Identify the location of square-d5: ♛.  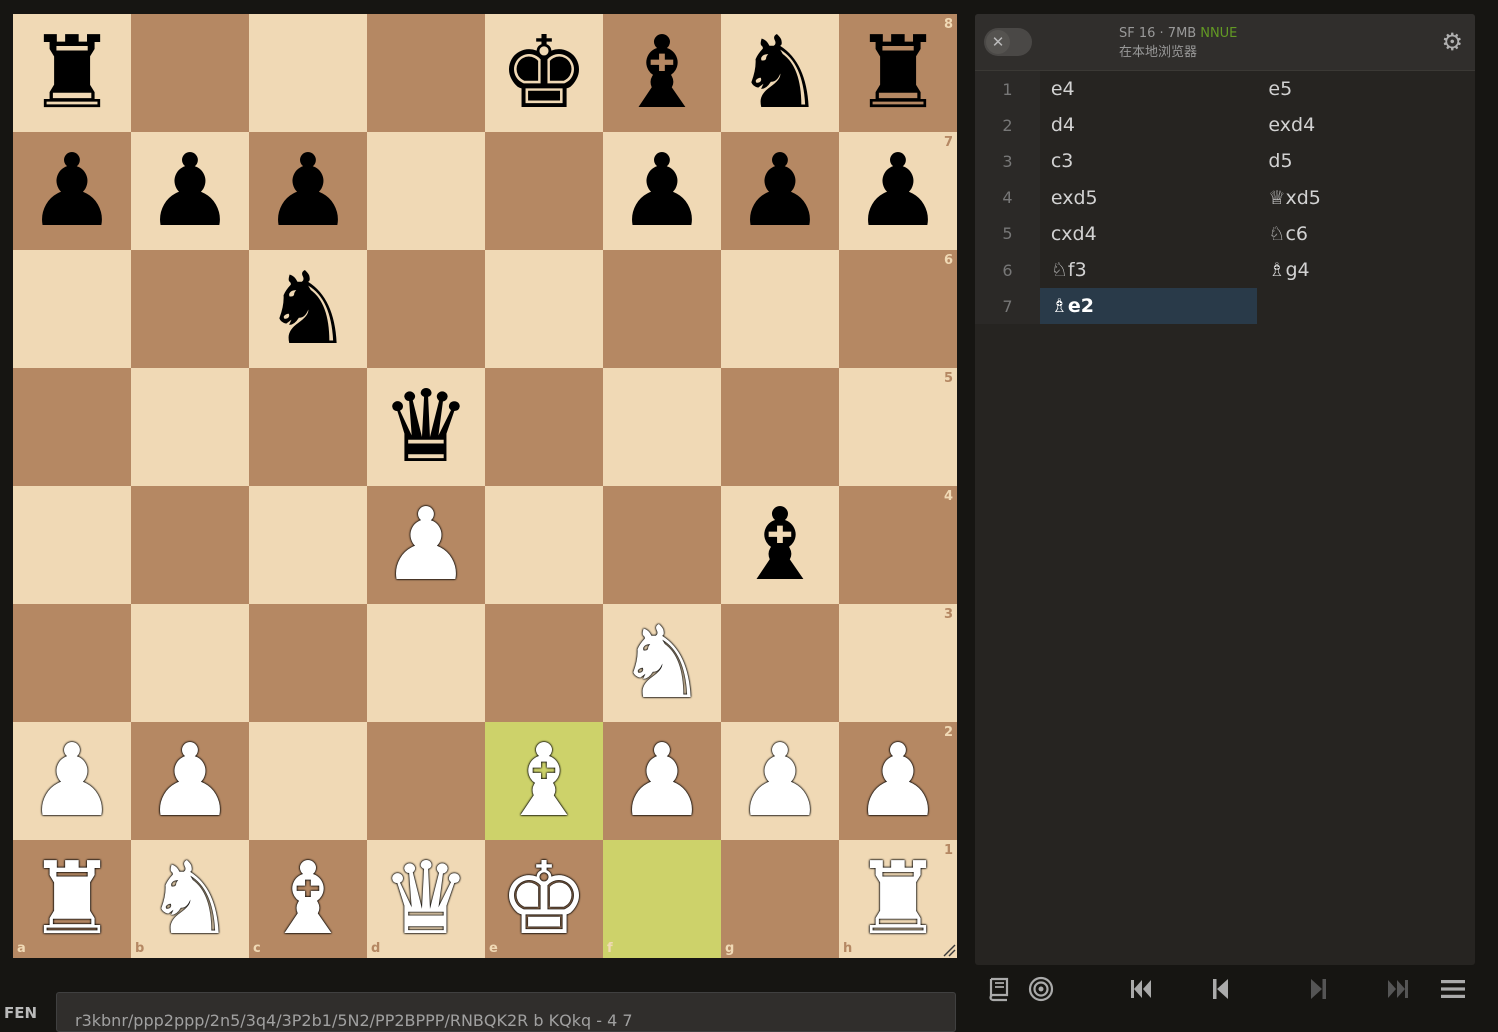
(426, 427).